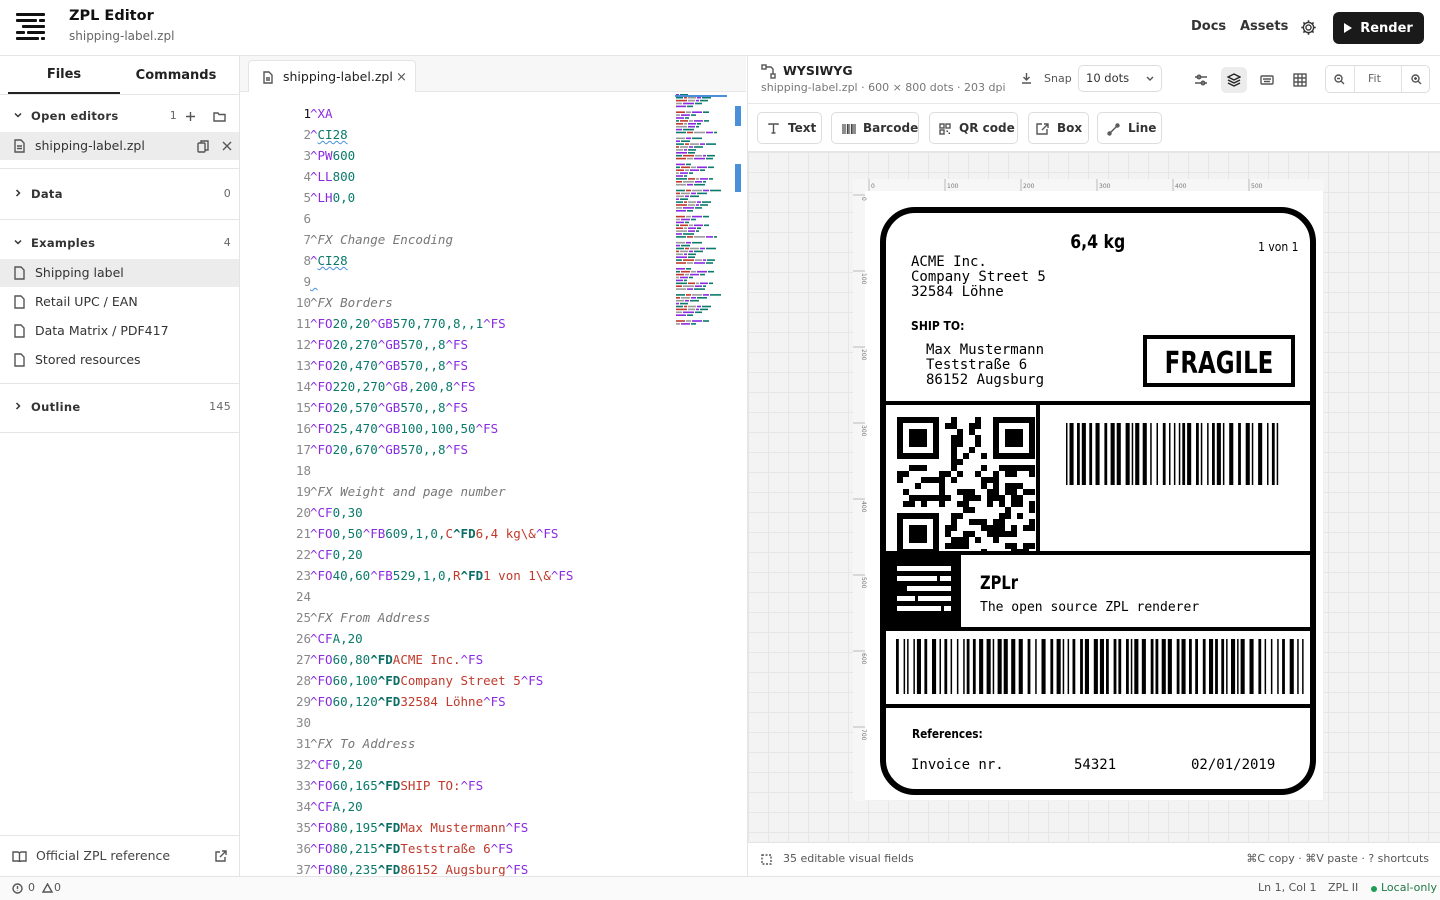  What do you see at coordinates (176, 75) in the screenshot?
I see `tab-commands: Commands` at bounding box center [176, 75].